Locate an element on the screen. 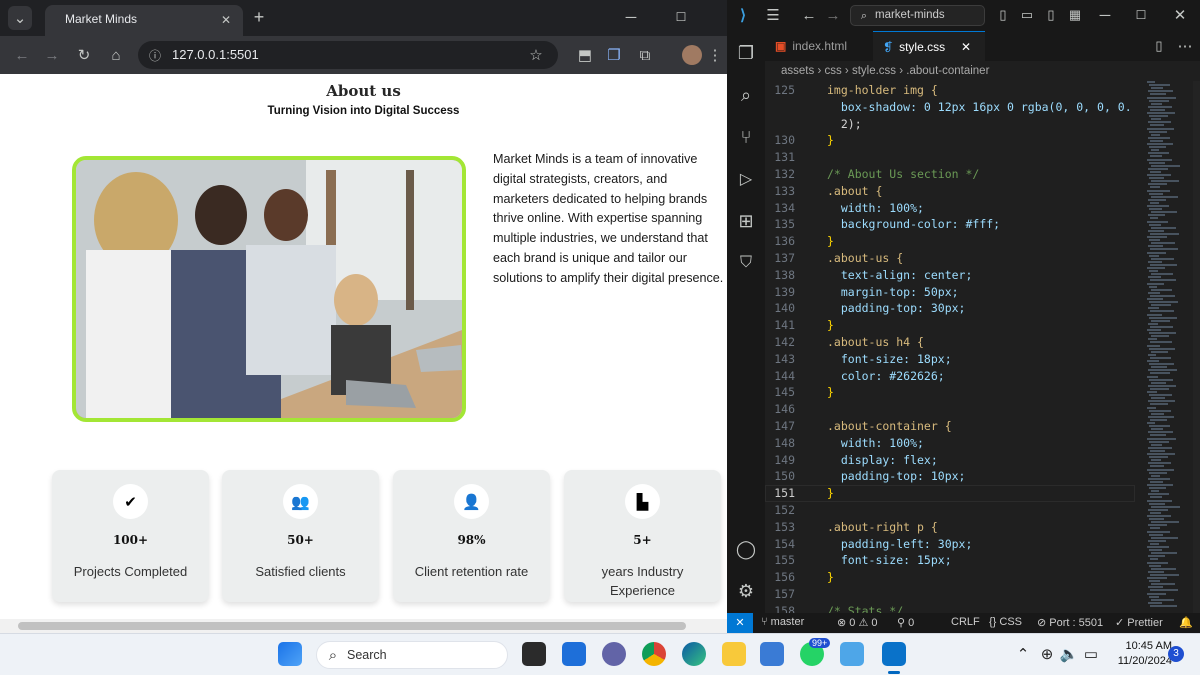 The width and height of the screenshot is (1200, 675). code-line: 2); is located at coordinates (844, 124).